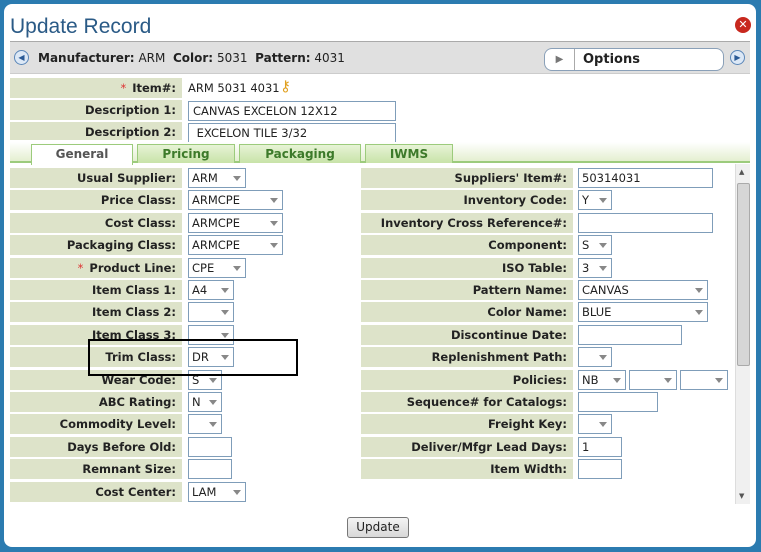 The height and width of the screenshot is (552, 761). Describe the element at coordinates (467, 290) in the screenshot. I see `pattern-name-label: Pattern Name:` at that location.